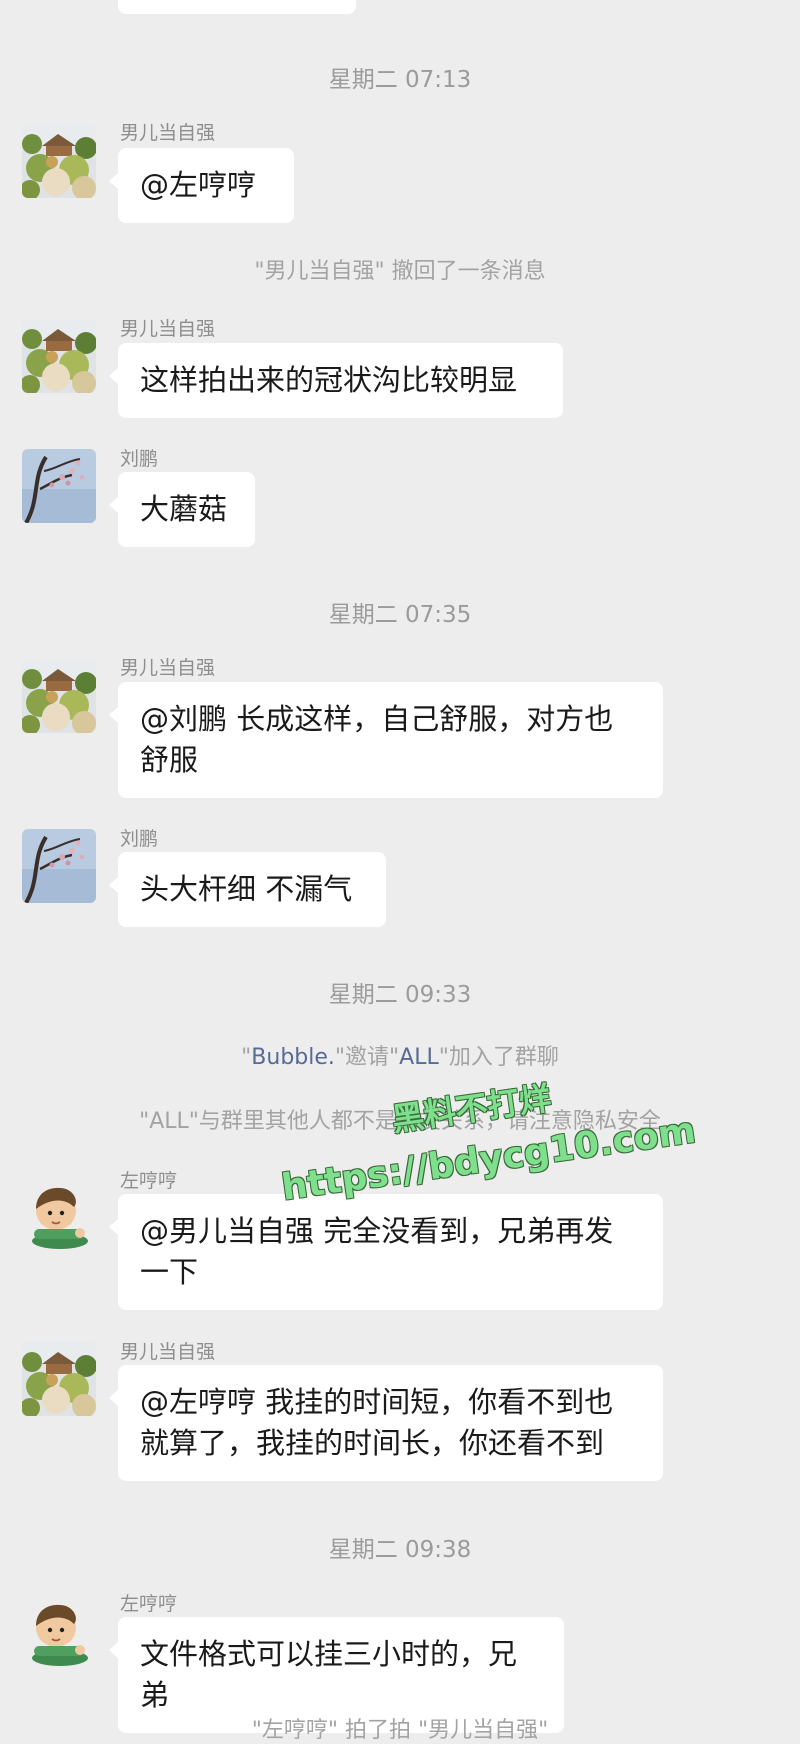  I want to click on pat-notice: "左哼哼" 拍了拍 "男儿当自强", so click(400, 1730).